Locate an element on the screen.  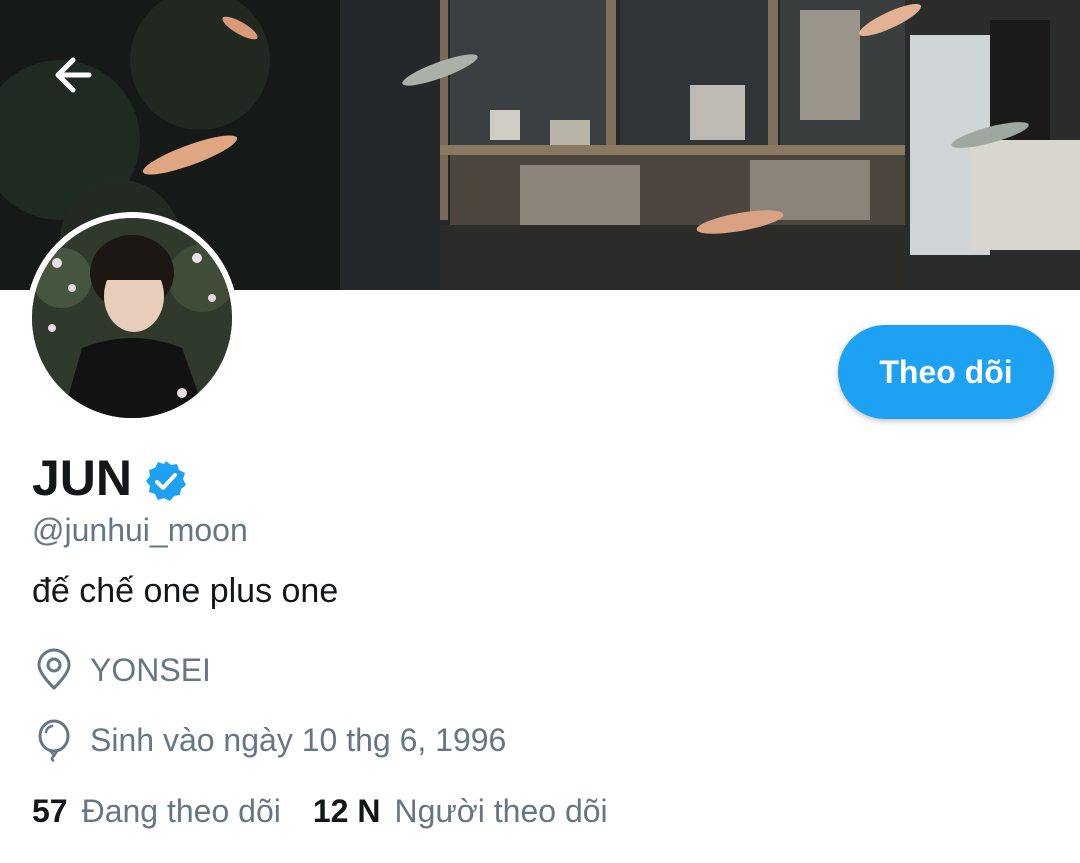
handle: @junhui_moon is located at coordinates (140, 530).